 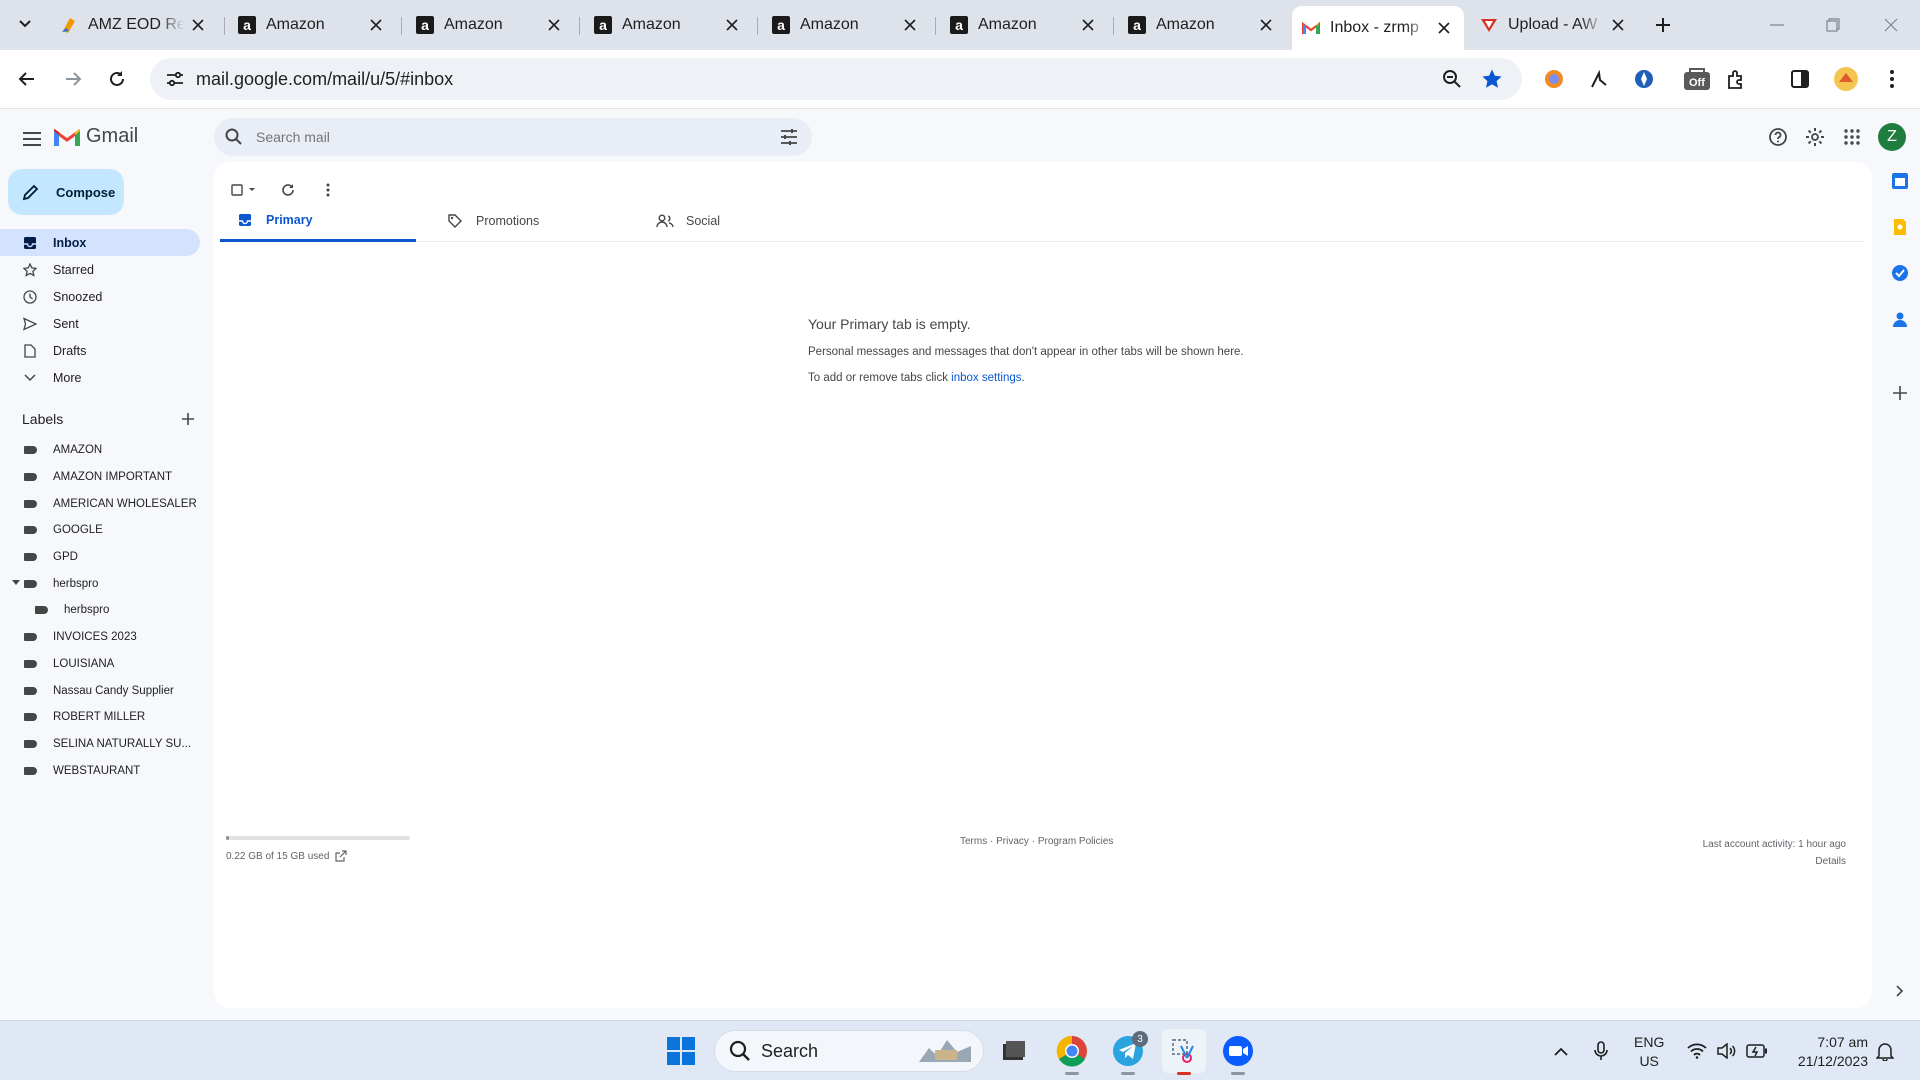 I want to click on label-item: herbspro, so click(x=100, y=583).